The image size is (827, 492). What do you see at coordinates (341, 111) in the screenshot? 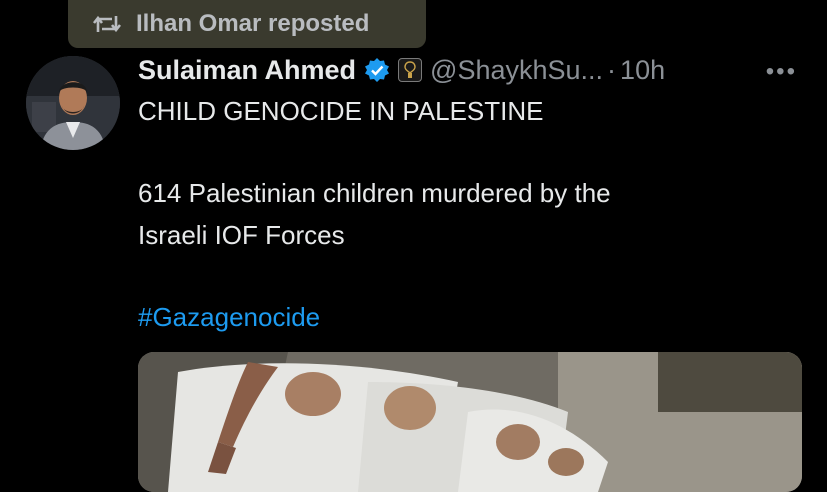
I see `post-text-line1: CHILD GENOCIDE IN PALESTINE` at bounding box center [341, 111].